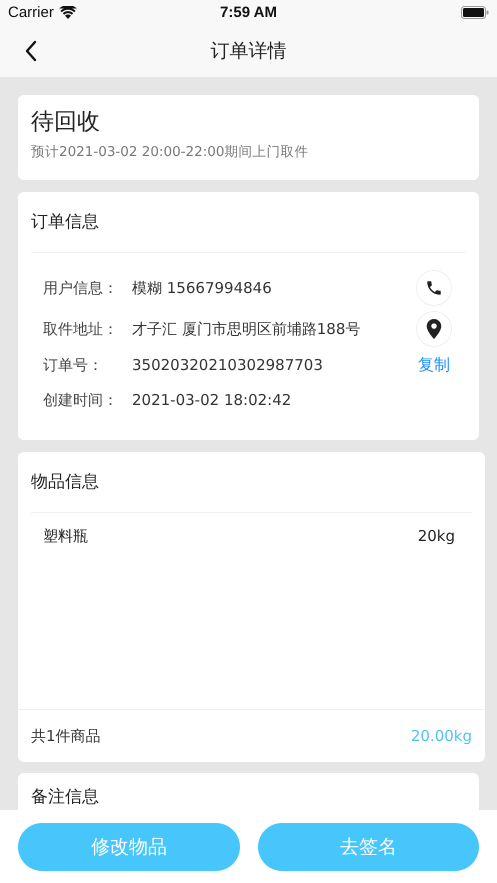 The height and width of the screenshot is (883, 497). I want to click on field-label: 订单号：, so click(73, 365).